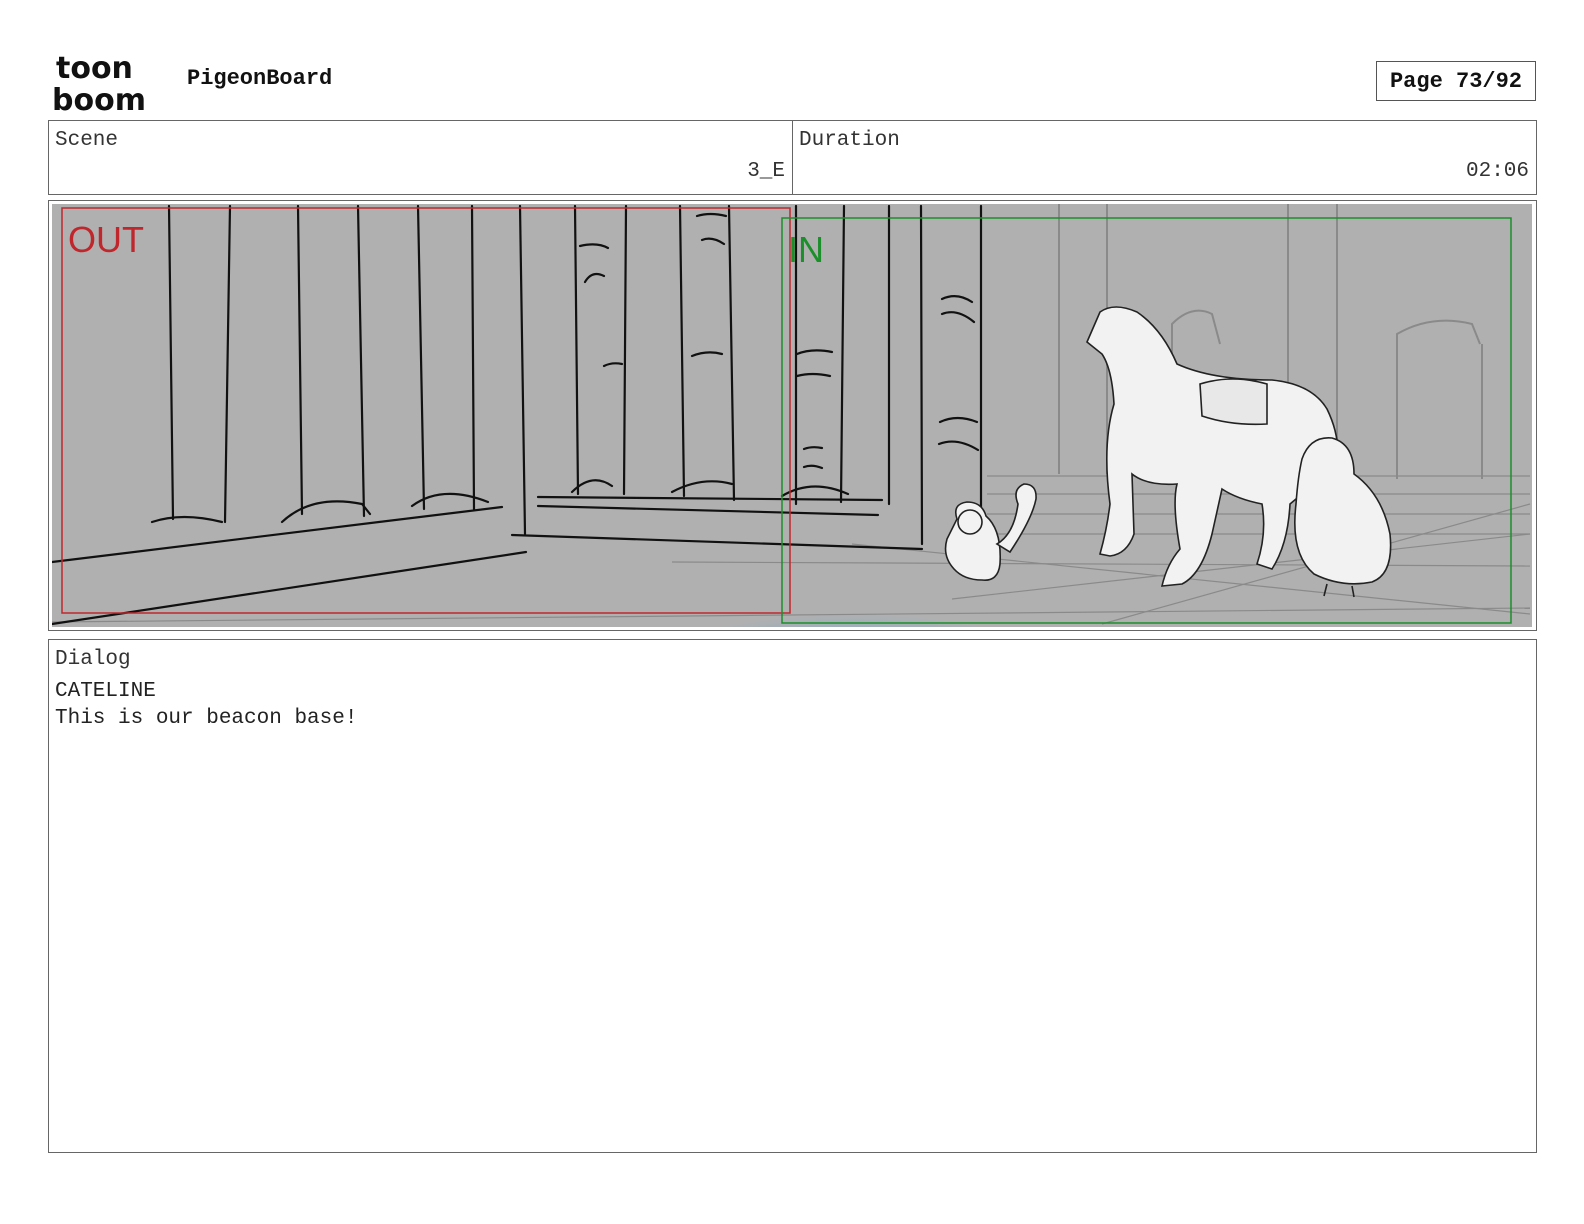  I want to click on dialog-line: This is our beacon base!, so click(206, 718).